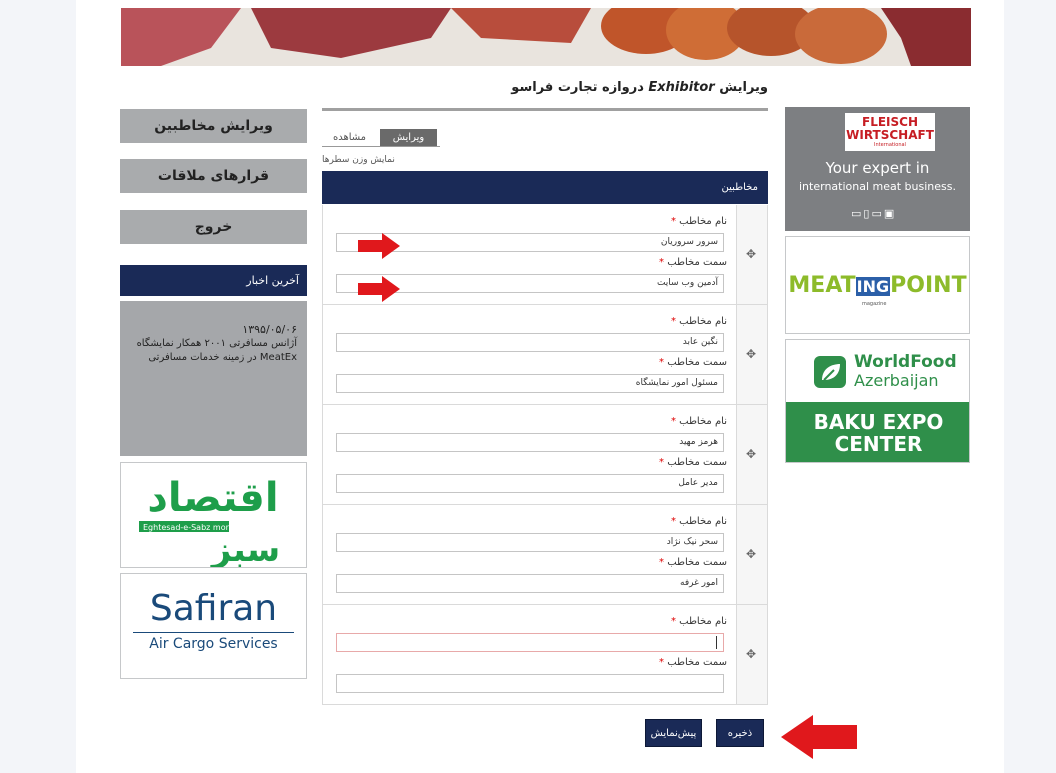  I want to click on worldfood-title: WorldFood, so click(905, 362).